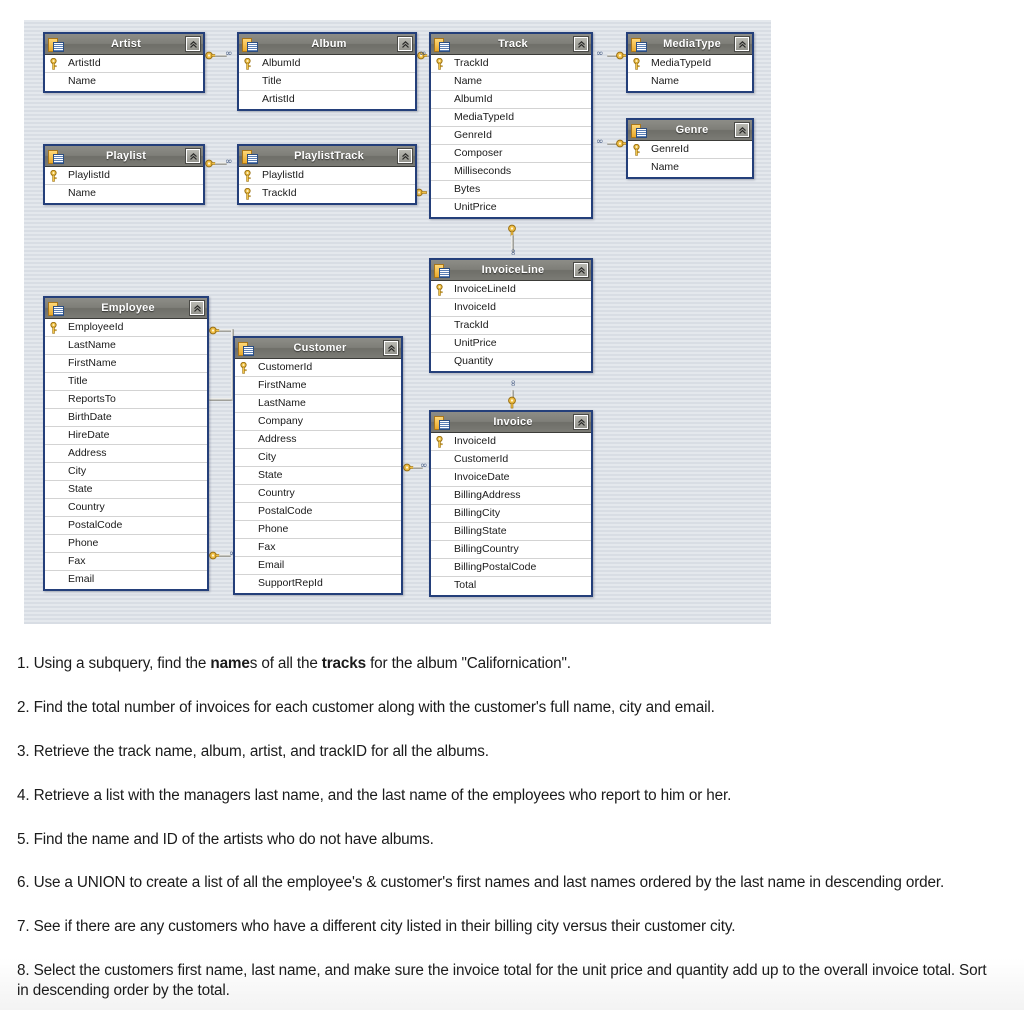 The height and width of the screenshot is (1010, 1024). I want to click on entity-header-mediatype: MediaType, so click(690, 44).